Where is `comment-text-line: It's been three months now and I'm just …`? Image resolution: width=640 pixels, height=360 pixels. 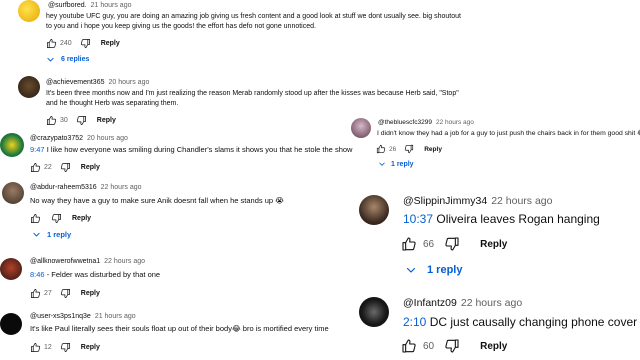
comment-text-line: It's been three months now and I'm just … is located at coordinates (252, 93).